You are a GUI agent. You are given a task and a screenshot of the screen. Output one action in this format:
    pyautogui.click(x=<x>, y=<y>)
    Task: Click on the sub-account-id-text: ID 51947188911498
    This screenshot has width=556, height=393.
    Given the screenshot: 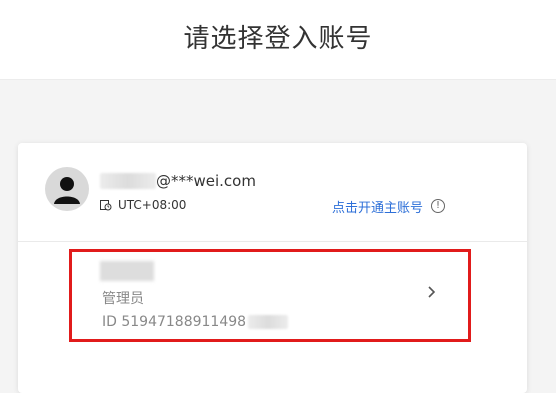 What is the action you would take?
    pyautogui.click(x=174, y=322)
    